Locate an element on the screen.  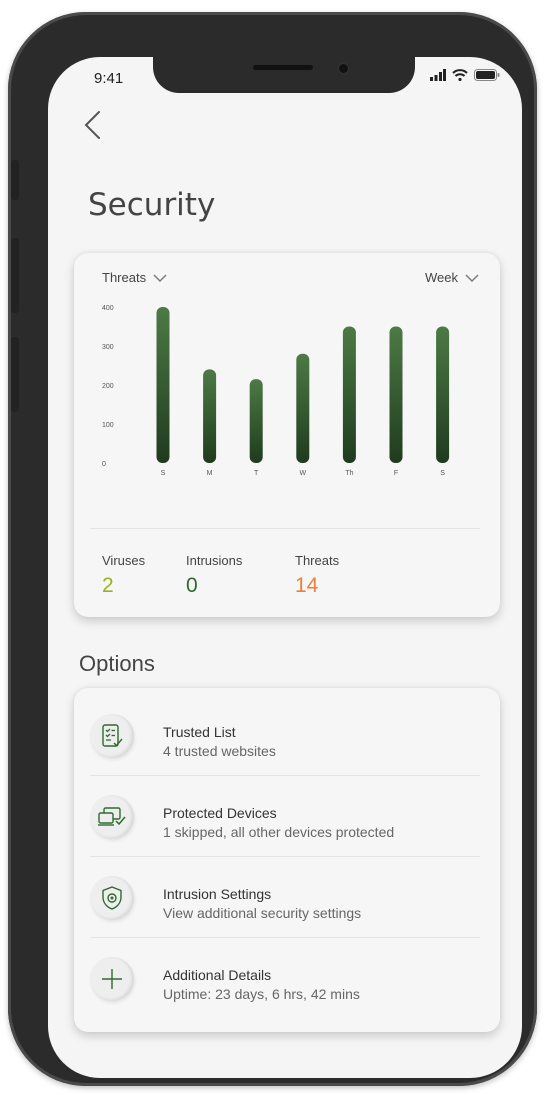
notch is located at coordinates (284, 75).